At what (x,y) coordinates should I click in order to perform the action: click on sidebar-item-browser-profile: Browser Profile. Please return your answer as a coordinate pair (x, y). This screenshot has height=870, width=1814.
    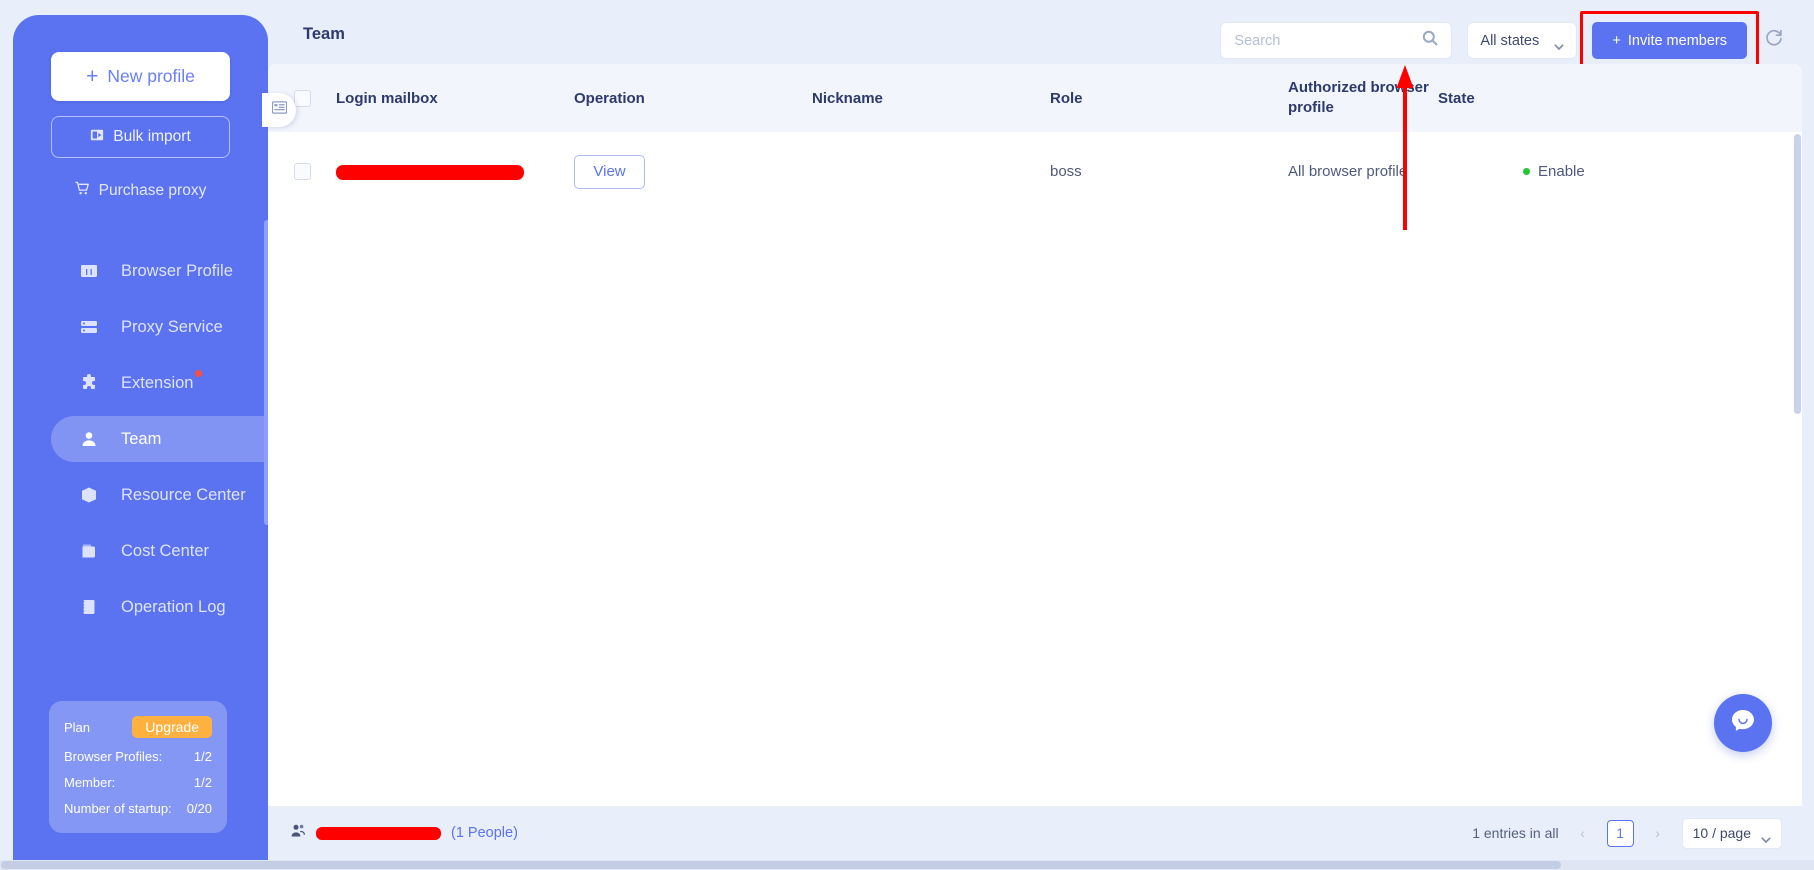
    Looking at the image, I should click on (142, 271).